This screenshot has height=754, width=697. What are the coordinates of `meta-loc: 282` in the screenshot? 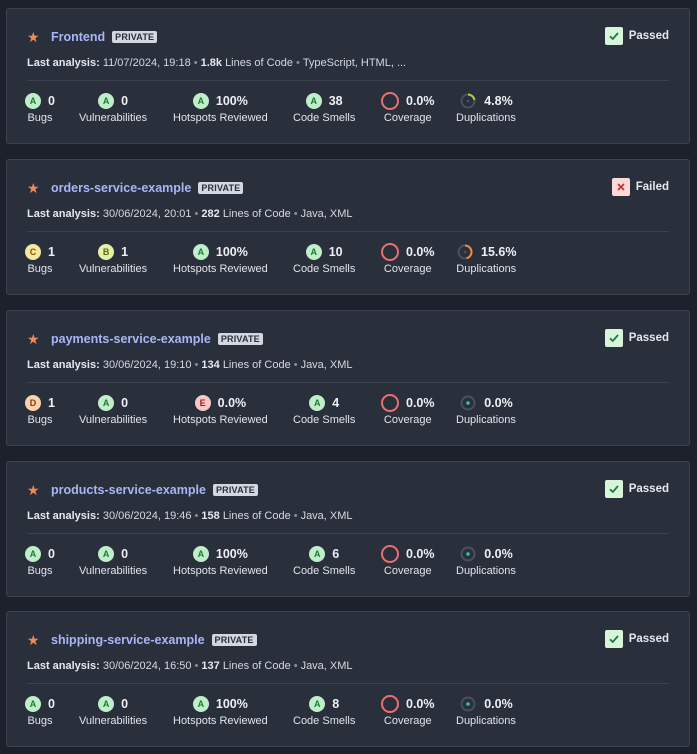 It's located at (210, 214).